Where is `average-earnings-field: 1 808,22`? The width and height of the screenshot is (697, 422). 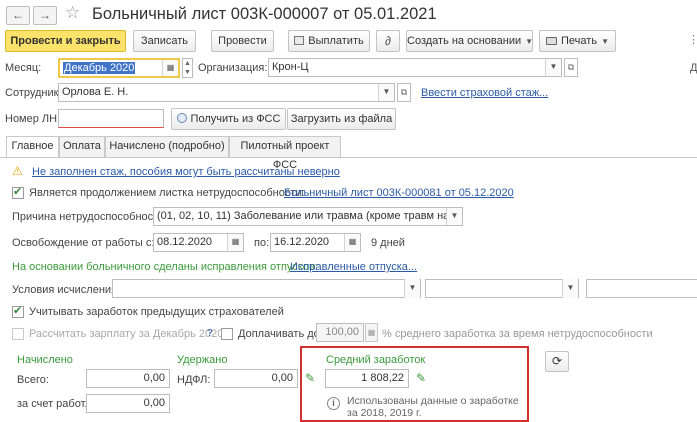
average-earnings-field: 1 808,22 is located at coordinates (367, 378).